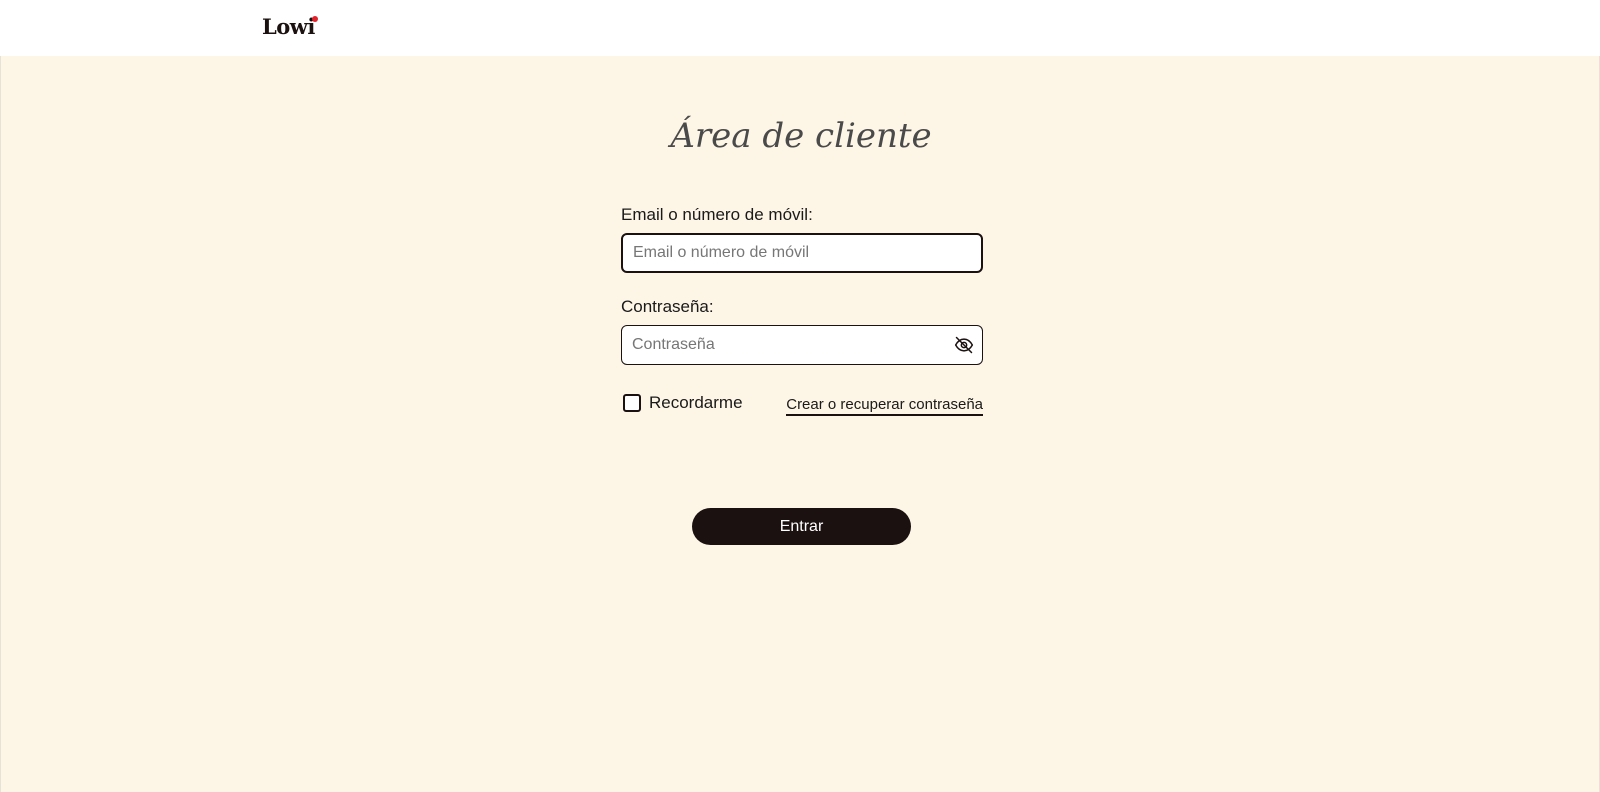  I want to click on password-label: Contraseña:, so click(667, 306).